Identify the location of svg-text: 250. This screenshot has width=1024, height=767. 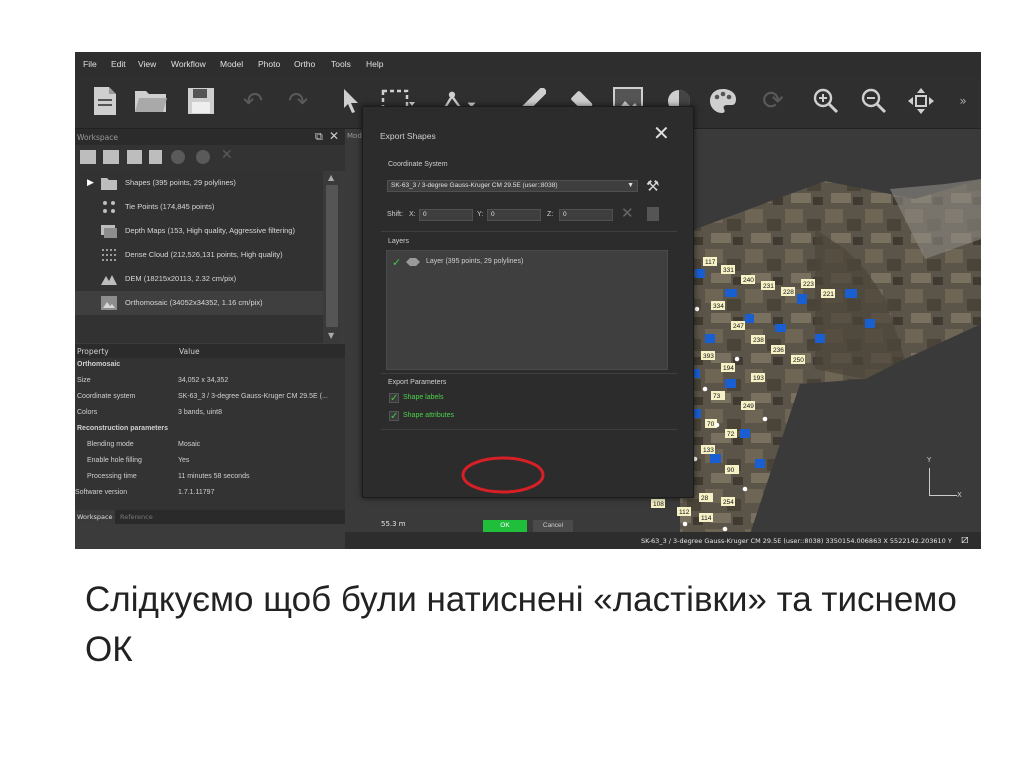
(798, 360).